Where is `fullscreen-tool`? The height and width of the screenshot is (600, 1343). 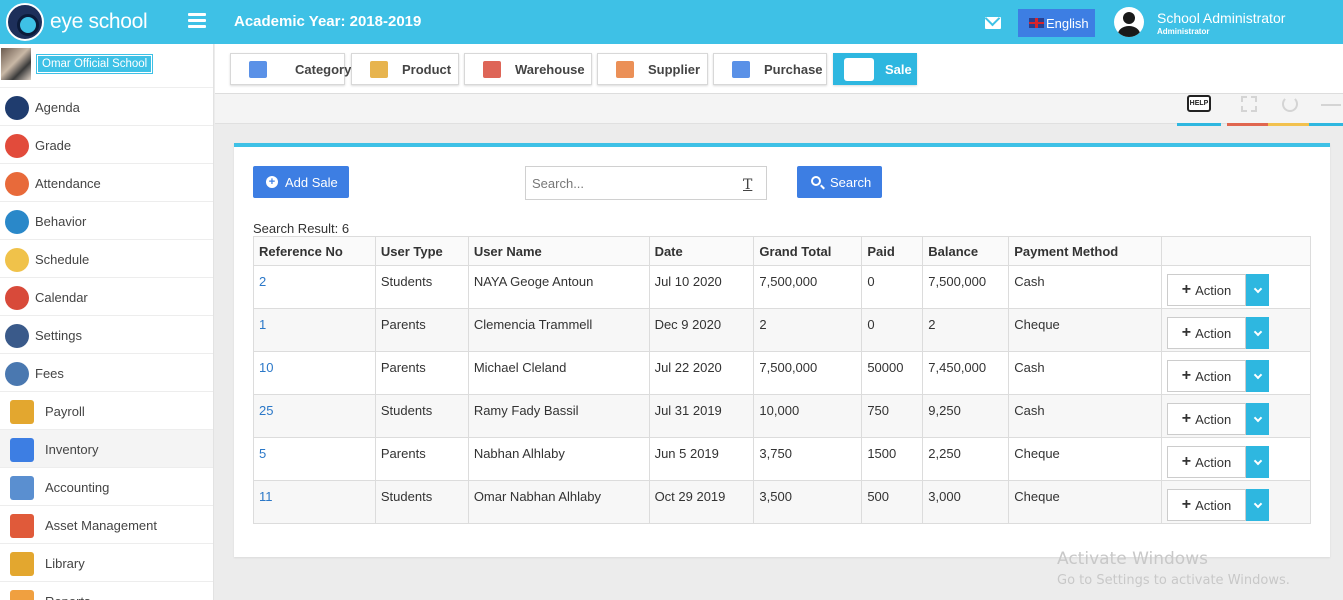
fullscreen-tool is located at coordinates (1249, 110).